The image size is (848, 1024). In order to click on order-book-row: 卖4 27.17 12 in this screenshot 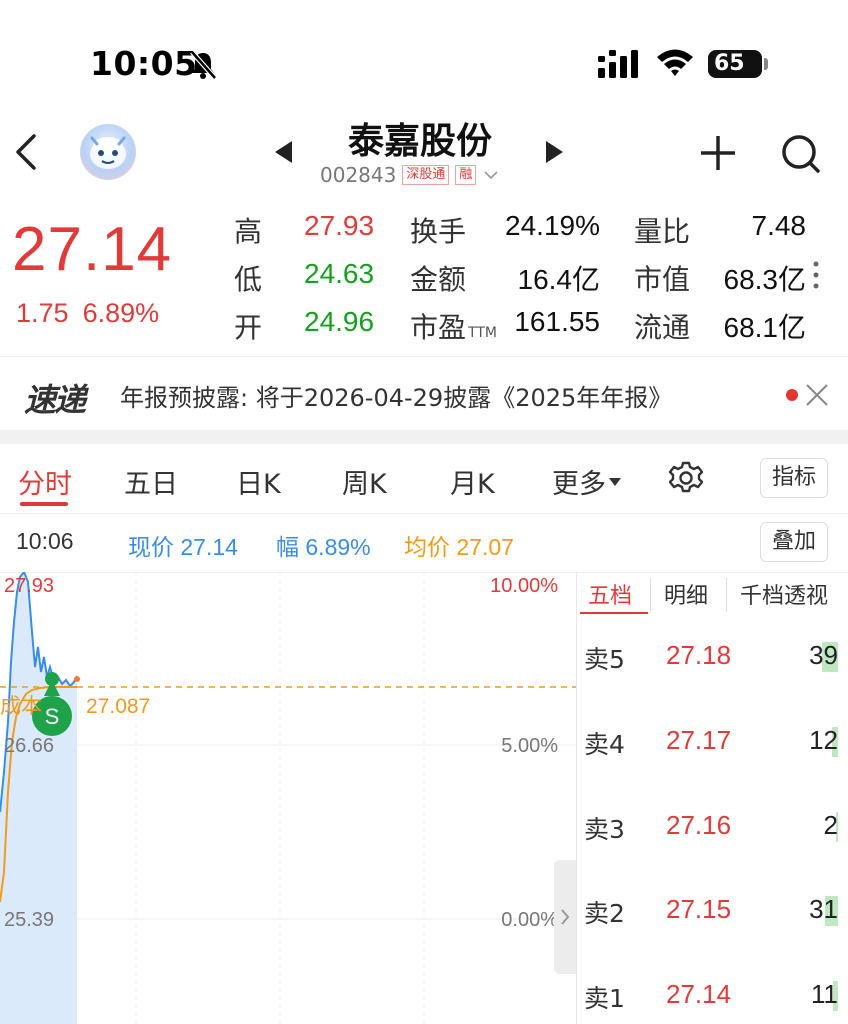, I will do `click(713, 745)`.